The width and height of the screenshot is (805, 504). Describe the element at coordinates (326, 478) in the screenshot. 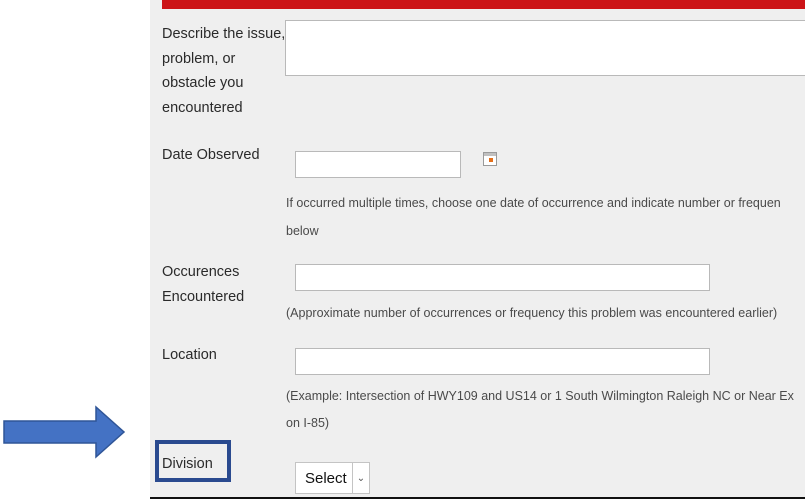

I see `division-select-value: Select` at that location.